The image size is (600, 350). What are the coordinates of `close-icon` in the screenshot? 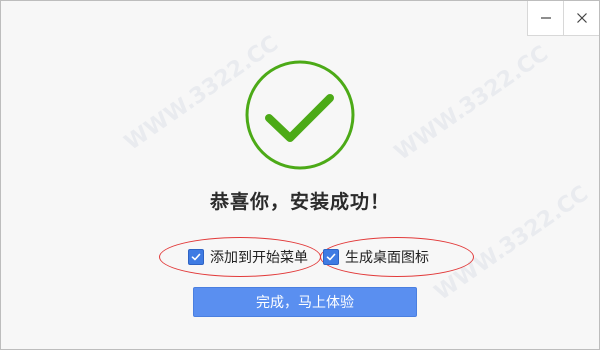 It's located at (582, 18).